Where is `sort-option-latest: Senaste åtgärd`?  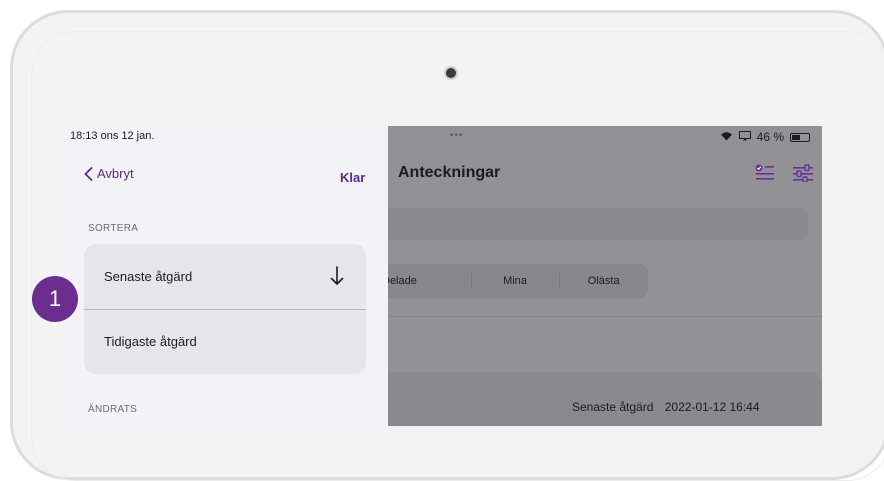 sort-option-latest: Senaste åtgärd is located at coordinates (225, 276).